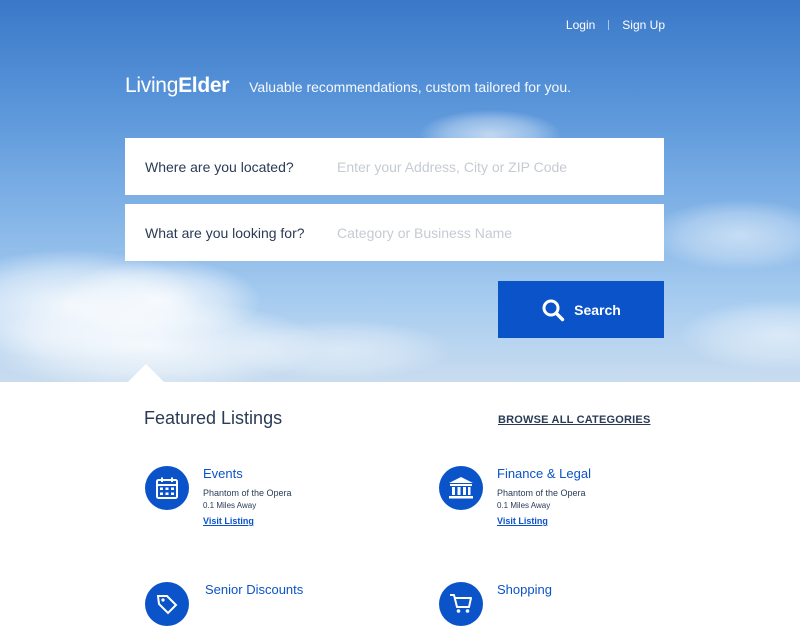  What do you see at coordinates (615, 25) in the screenshot?
I see `top-nav: Login Sign Up` at bounding box center [615, 25].